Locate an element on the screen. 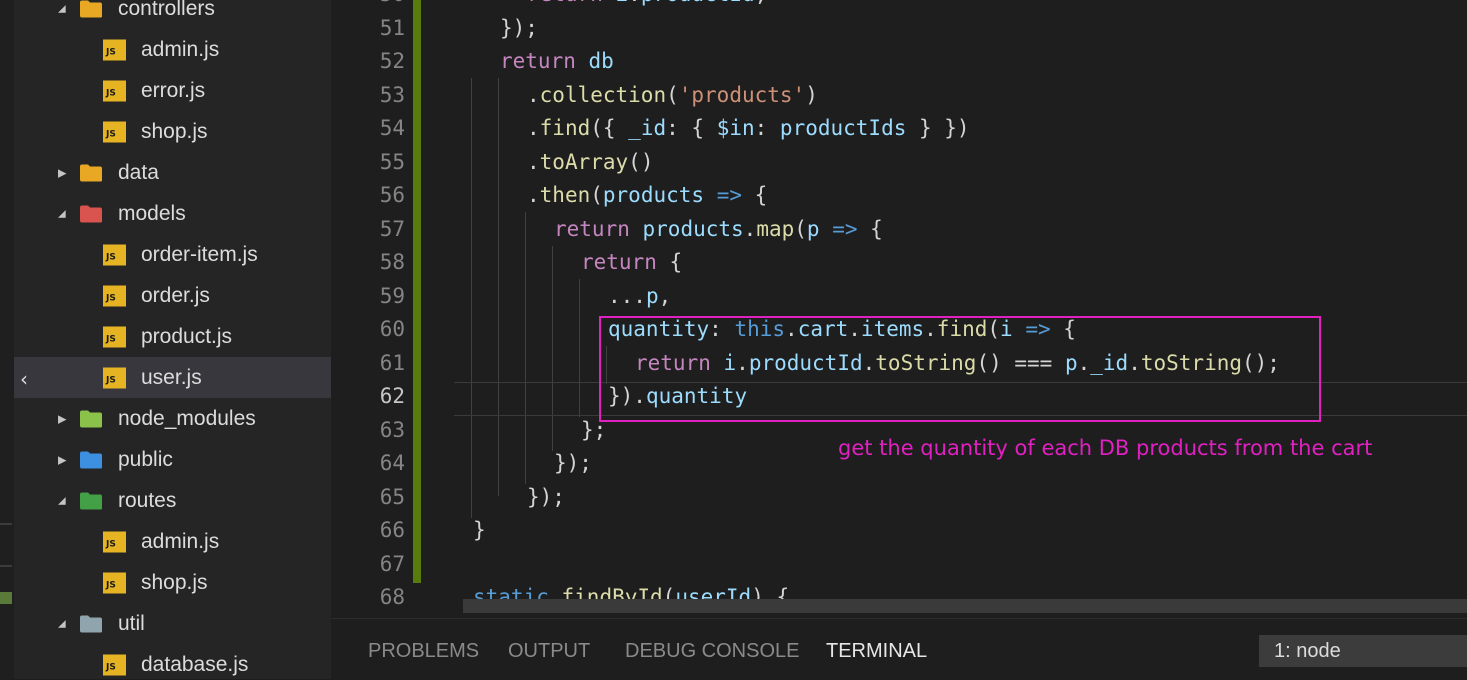 The image size is (1467, 680). tree-folder: ▶ data is located at coordinates (172, 172).